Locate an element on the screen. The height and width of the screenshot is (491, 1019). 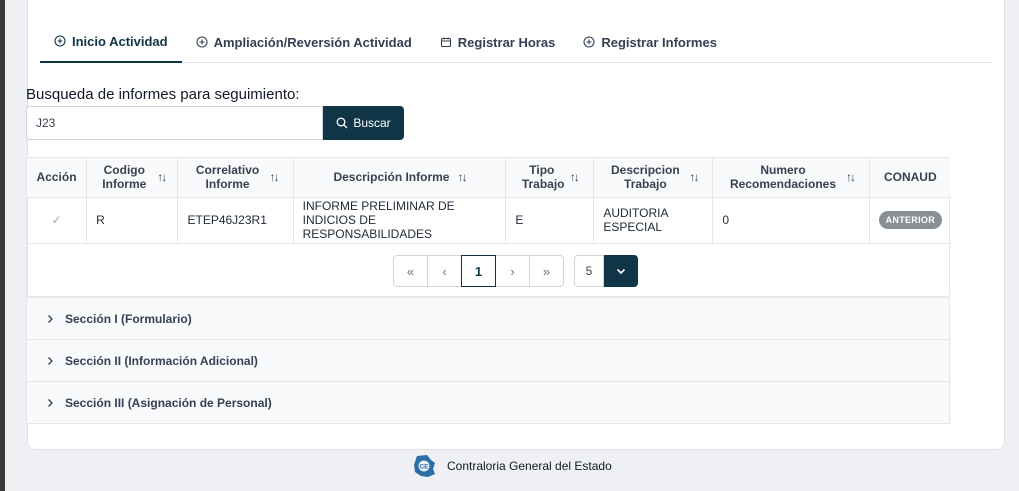
tab-label: Registrar Informes is located at coordinates (659, 42).